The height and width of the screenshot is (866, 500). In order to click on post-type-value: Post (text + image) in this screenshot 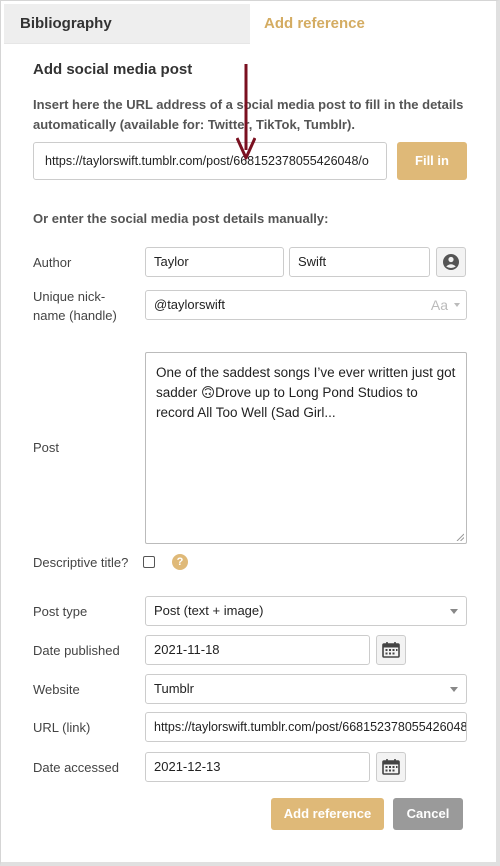, I will do `click(209, 610)`.